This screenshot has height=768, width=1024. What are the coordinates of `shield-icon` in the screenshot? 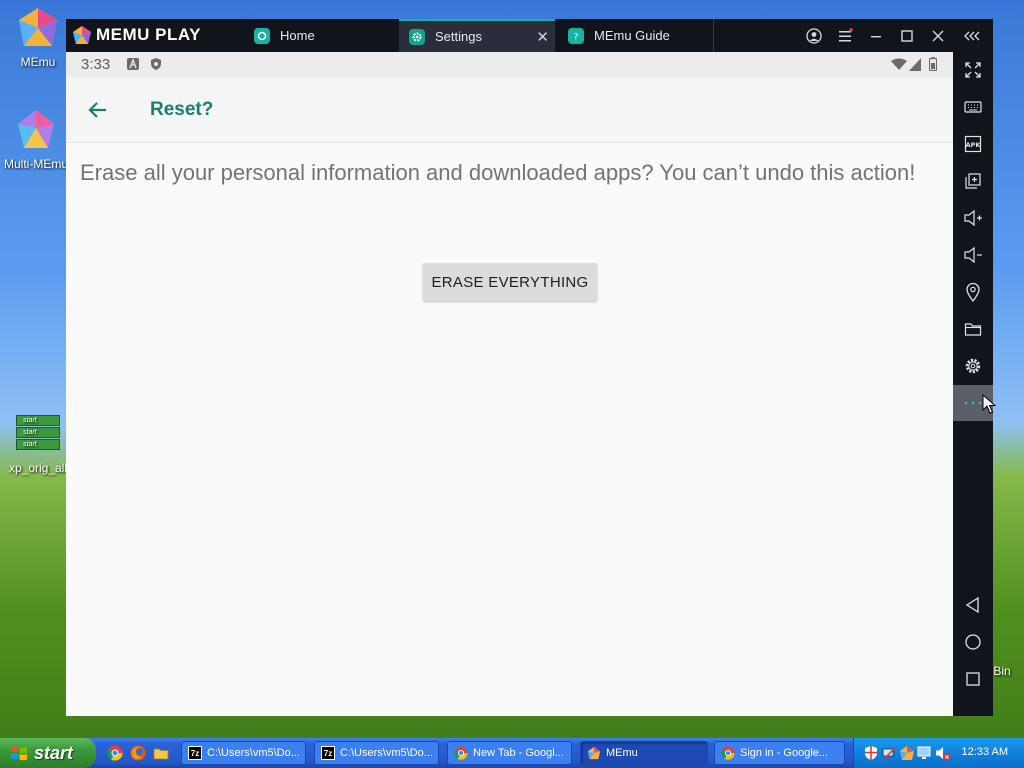 It's located at (156, 64).